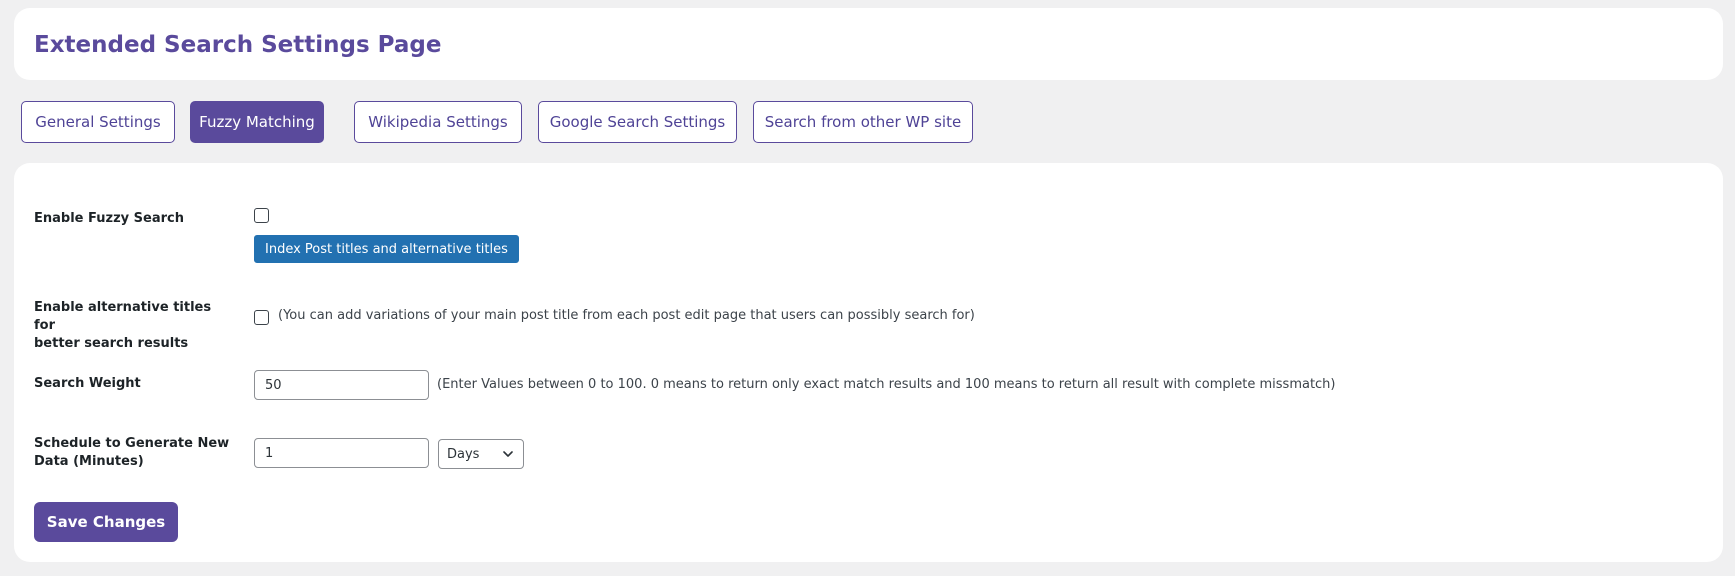  What do you see at coordinates (109, 218) in the screenshot?
I see `enable-fuzzy-search-label: Enable Fuzzy Search` at bounding box center [109, 218].